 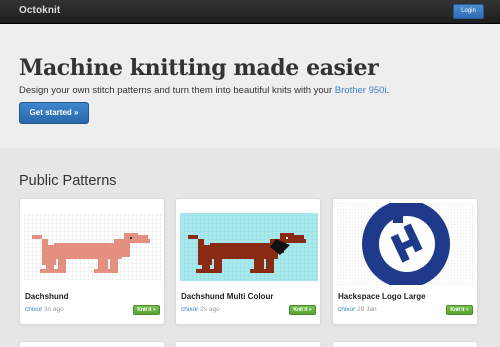 What do you see at coordinates (54, 309) in the screenshot?
I see `pattern-time: 3s ago` at bounding box center [54, 309].